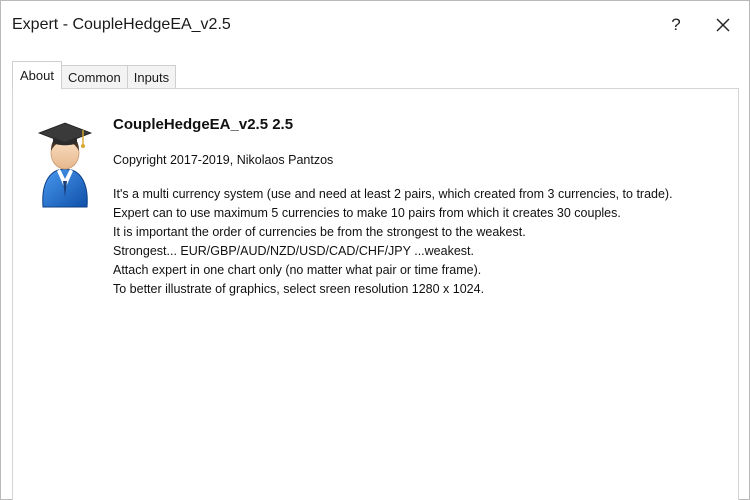  I want to click on tab-inputs-label: Inputs, so click(151, 77).